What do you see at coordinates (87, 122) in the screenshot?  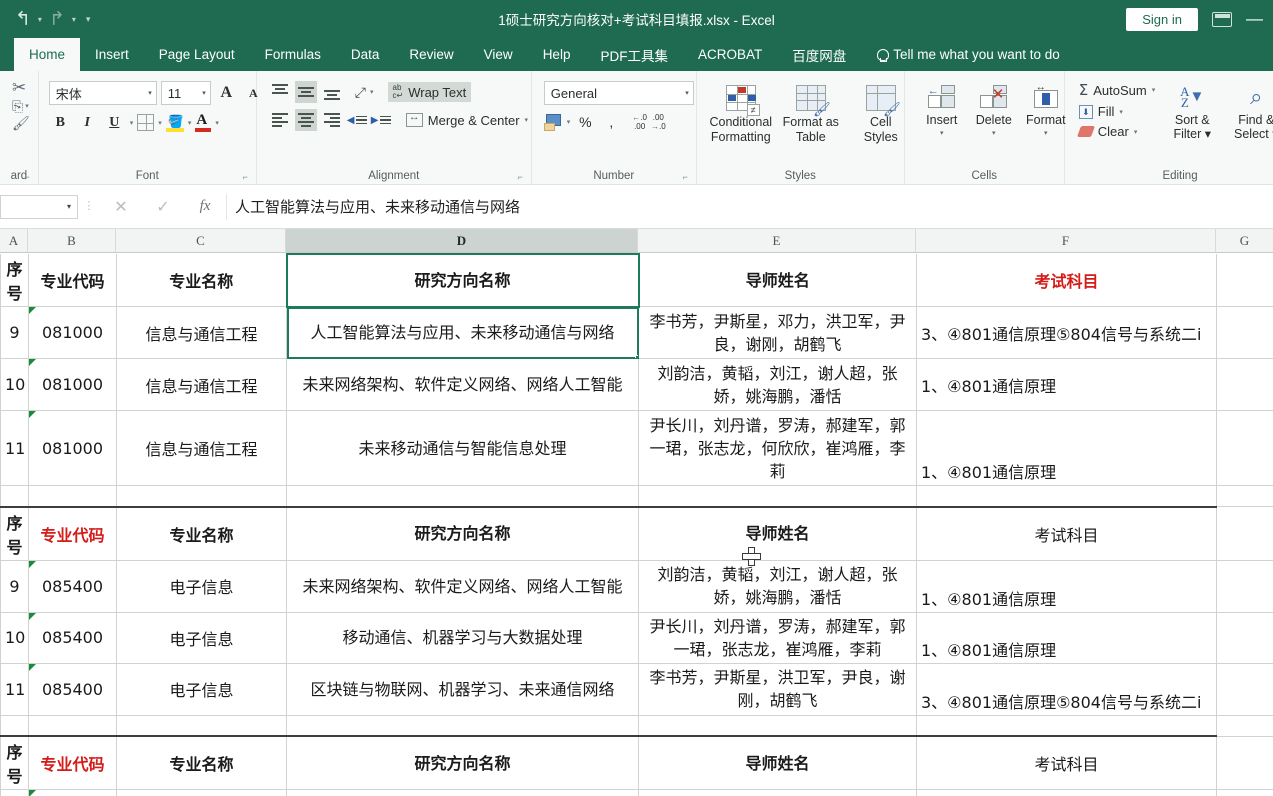 I see `italic-button: I` at bounding box center [87, 122].